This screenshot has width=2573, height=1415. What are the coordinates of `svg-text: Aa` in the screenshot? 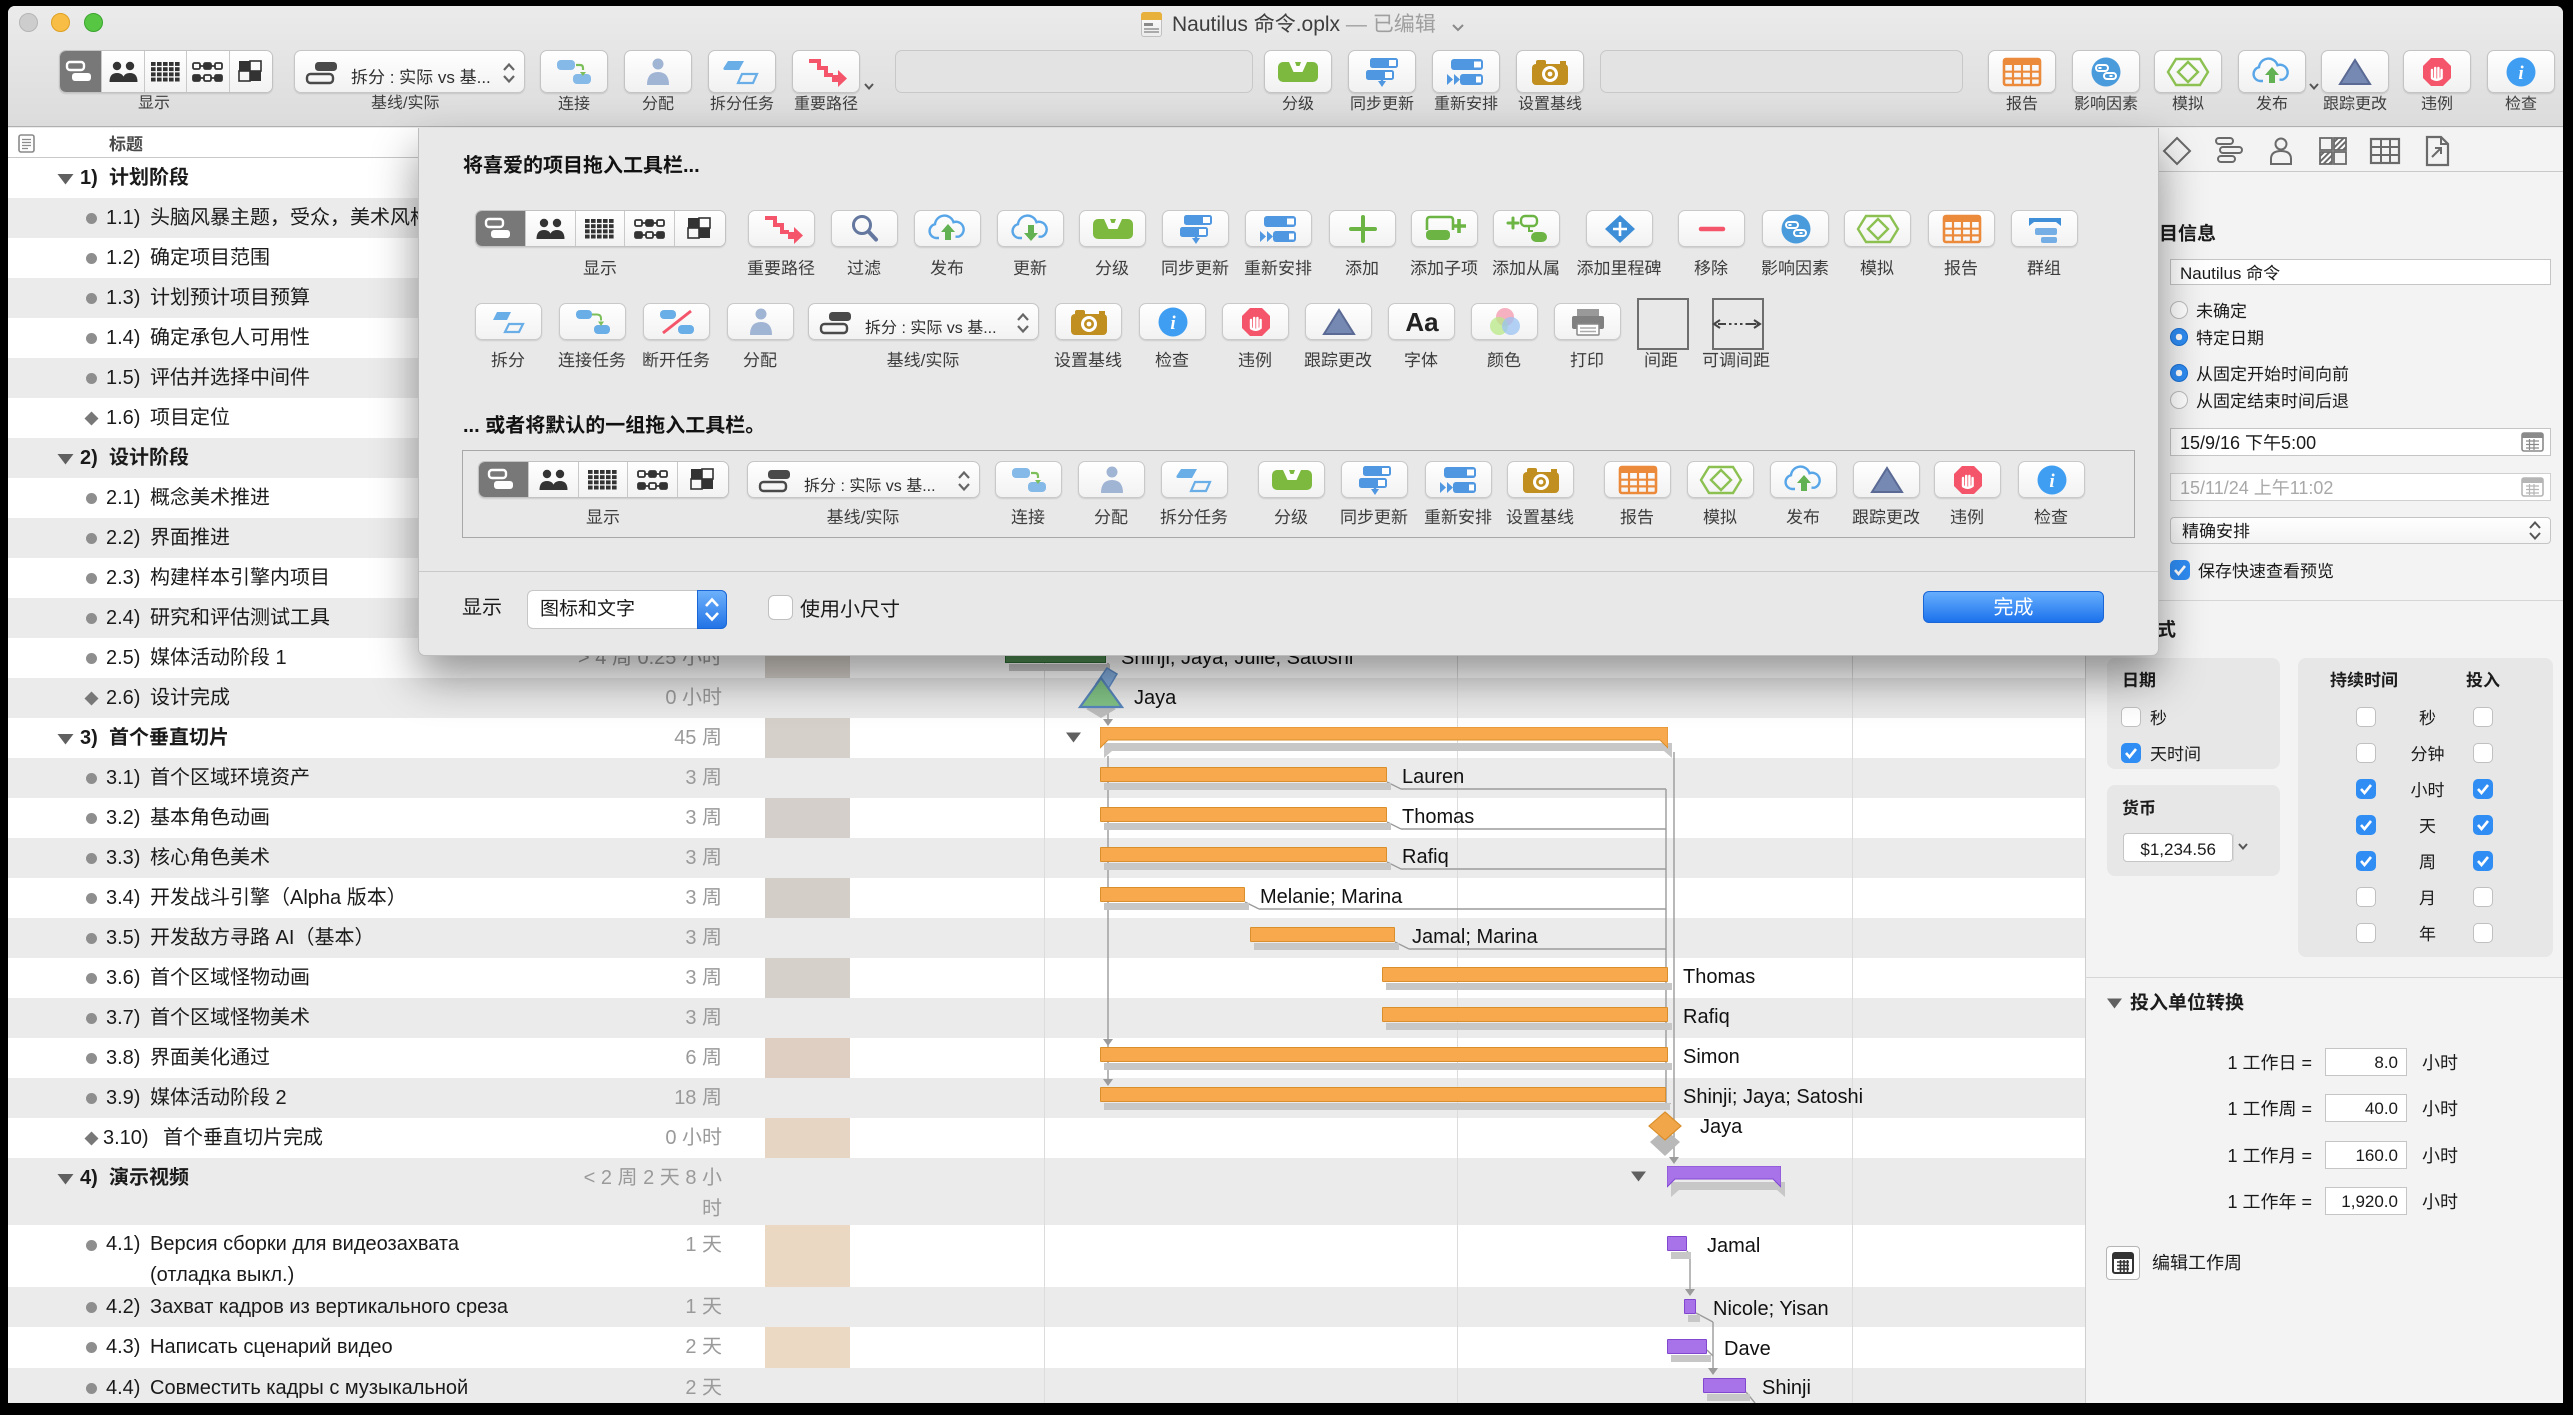 It's located at (1422, 322).